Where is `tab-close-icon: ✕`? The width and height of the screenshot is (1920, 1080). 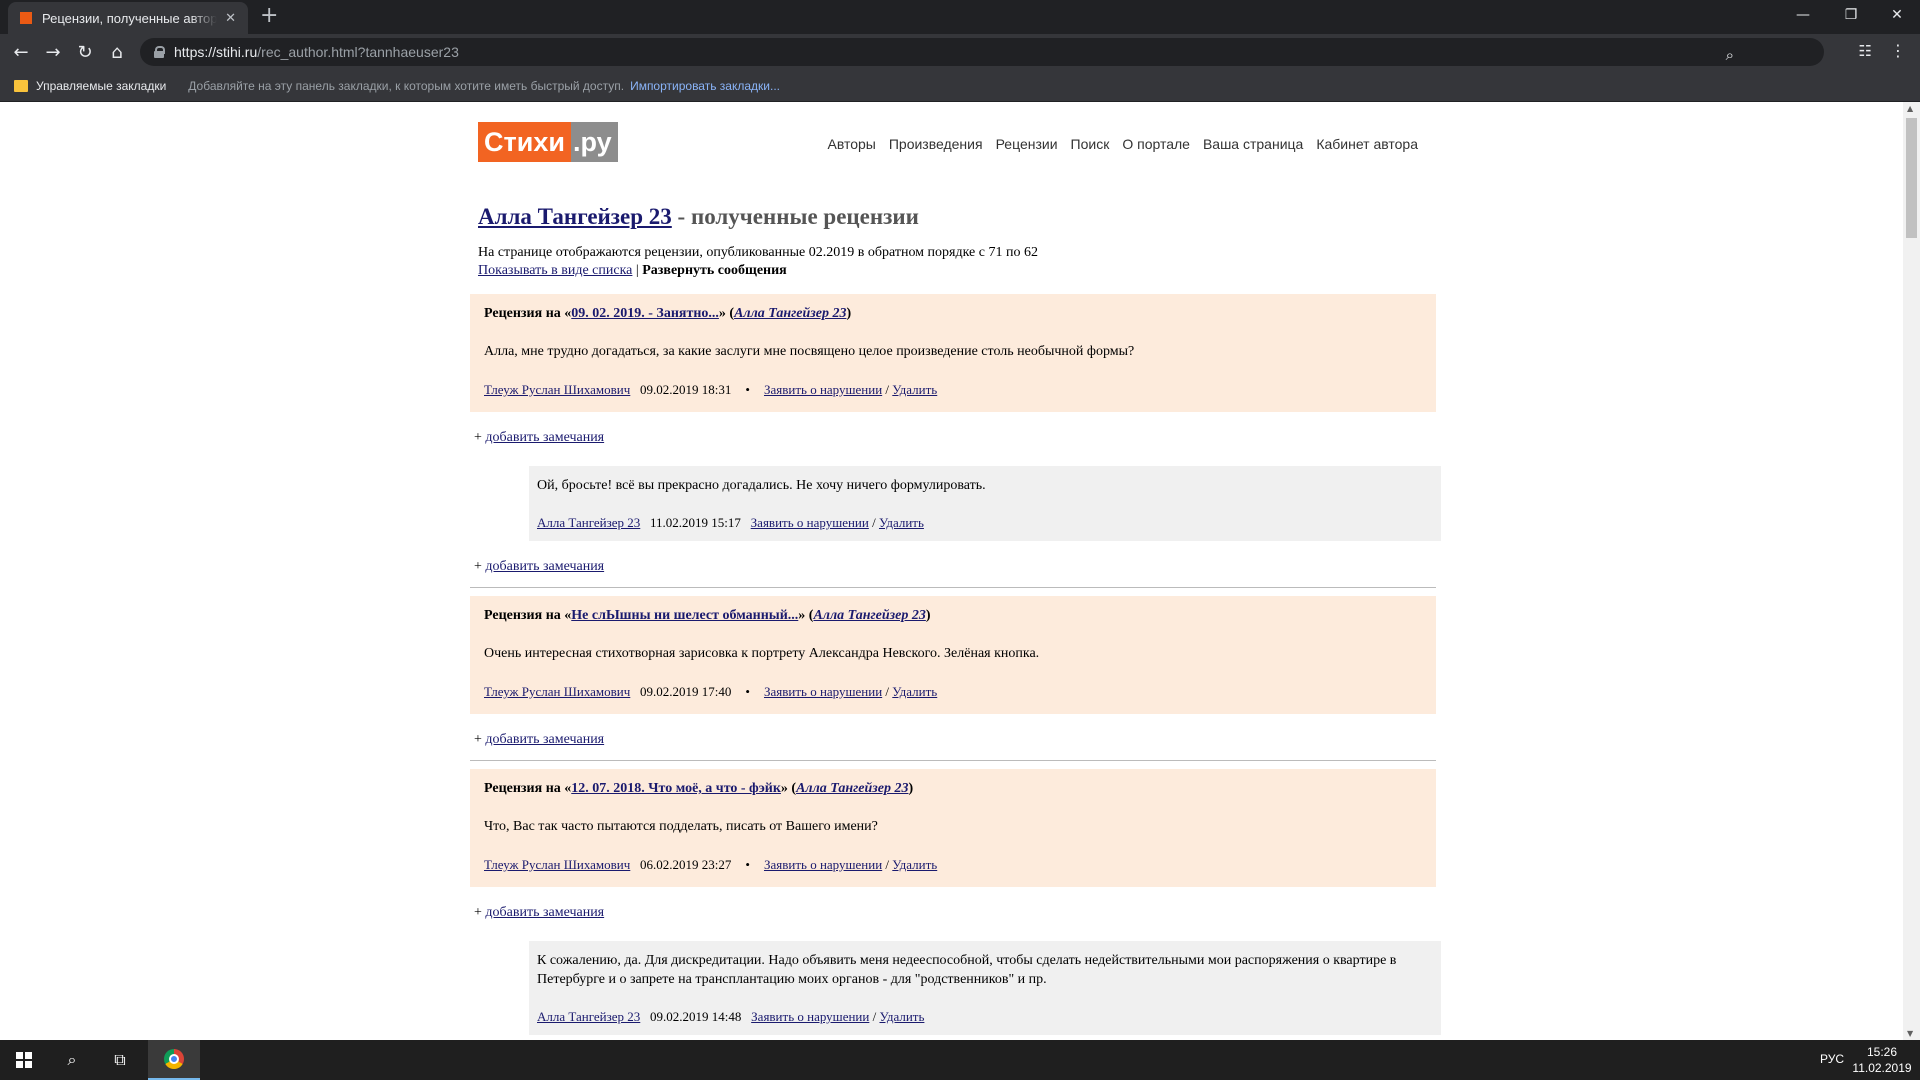
tab-close-icon: ✕ is located at coordinates (230, 18).